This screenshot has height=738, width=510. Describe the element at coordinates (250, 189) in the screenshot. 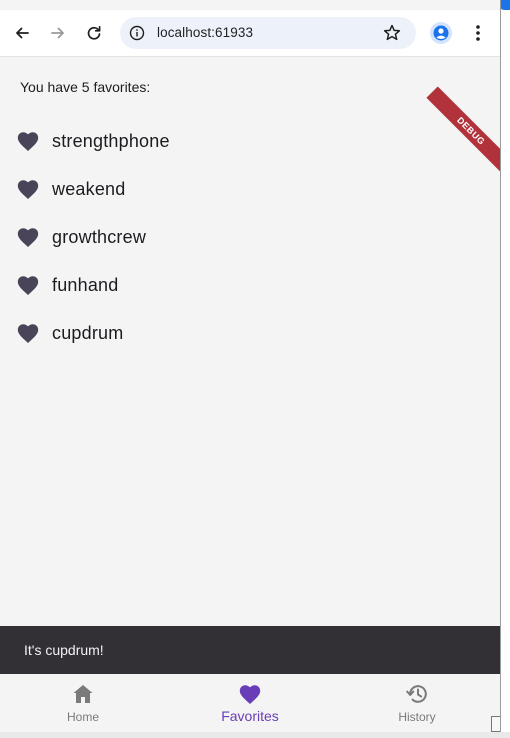

I see `list-item: weakend` at that location.